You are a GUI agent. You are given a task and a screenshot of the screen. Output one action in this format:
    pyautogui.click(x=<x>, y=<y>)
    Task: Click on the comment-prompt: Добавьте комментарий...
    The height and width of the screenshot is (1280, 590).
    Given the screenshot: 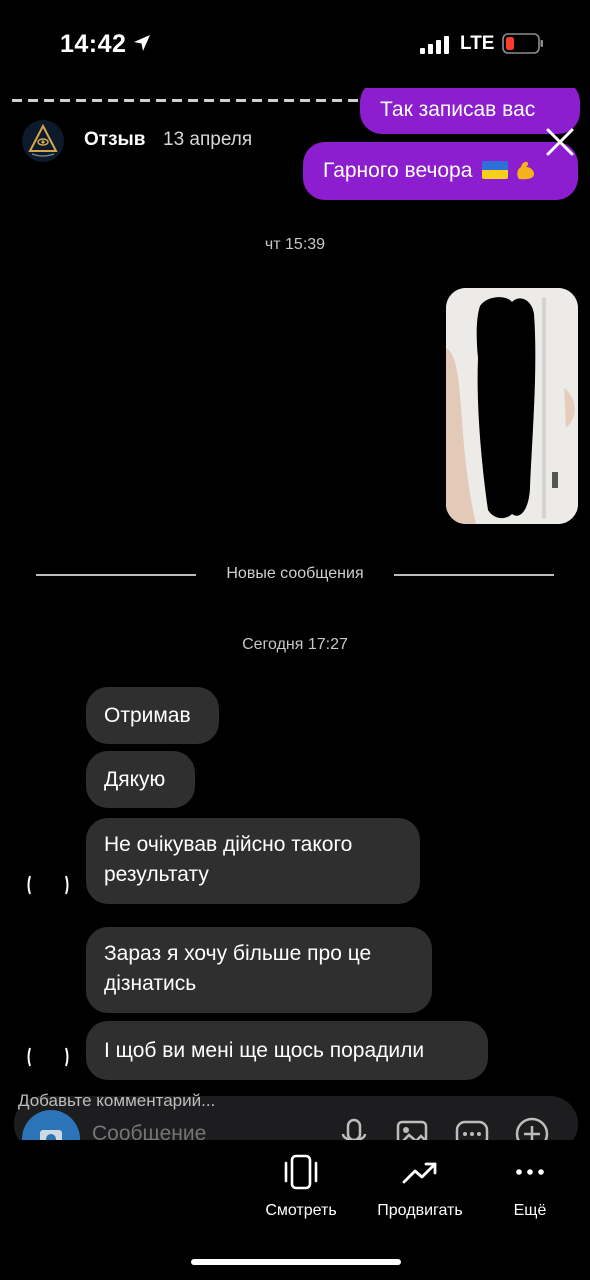 What is the action you would take?
    pyautogui.click(x=117, y=1100)
    